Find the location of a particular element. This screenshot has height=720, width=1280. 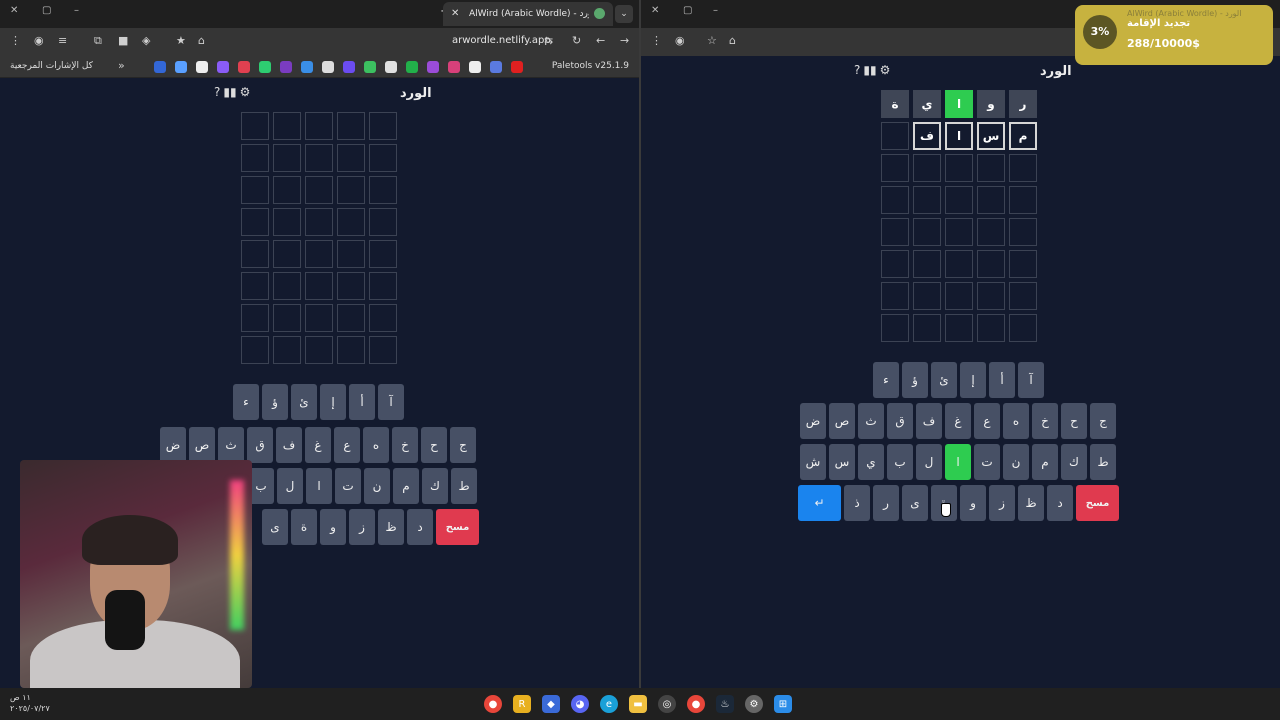

star-icon: ☆ is located at coordinates (712, 40).